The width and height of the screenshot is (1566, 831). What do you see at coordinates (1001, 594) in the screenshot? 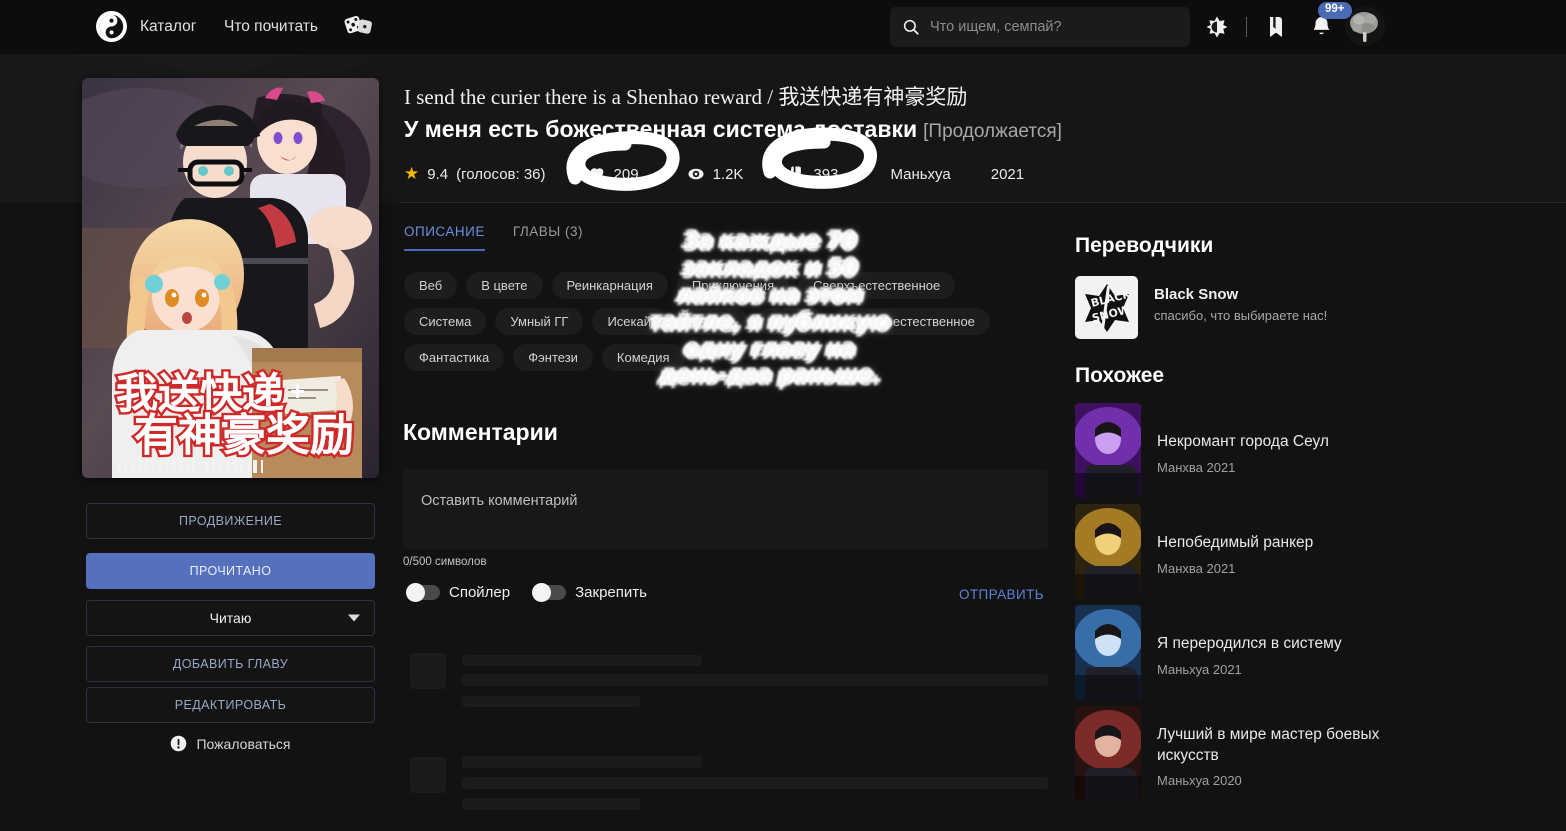
I see `submit-comment-button: ОТПРАВИТЬ` at bounding box center [1001, 594].